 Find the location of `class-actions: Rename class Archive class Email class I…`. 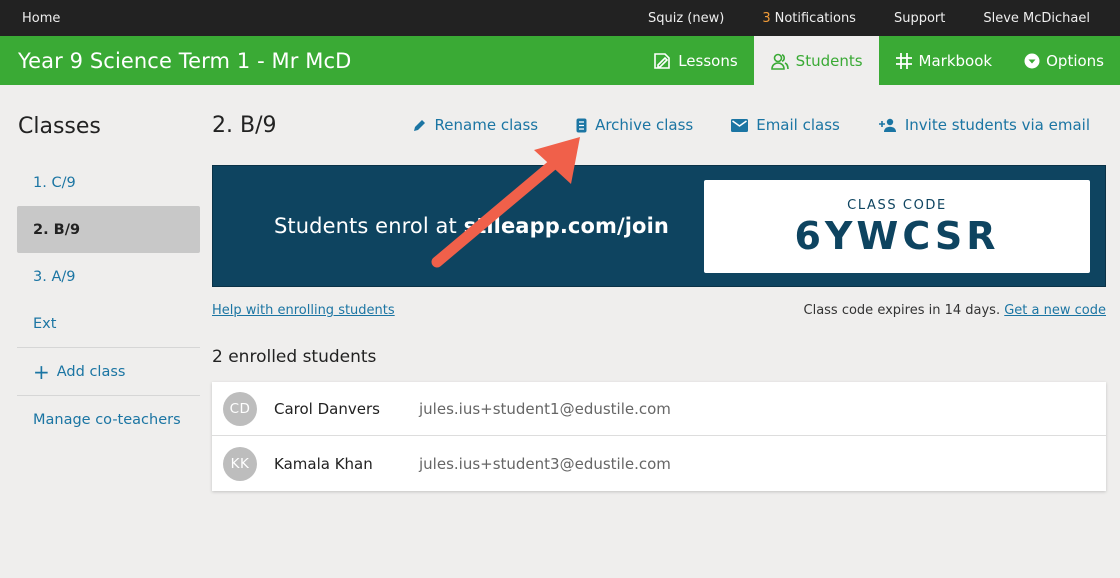

class-actions: Rename class Archive class Email class I… is located at coordinates (732, 125).